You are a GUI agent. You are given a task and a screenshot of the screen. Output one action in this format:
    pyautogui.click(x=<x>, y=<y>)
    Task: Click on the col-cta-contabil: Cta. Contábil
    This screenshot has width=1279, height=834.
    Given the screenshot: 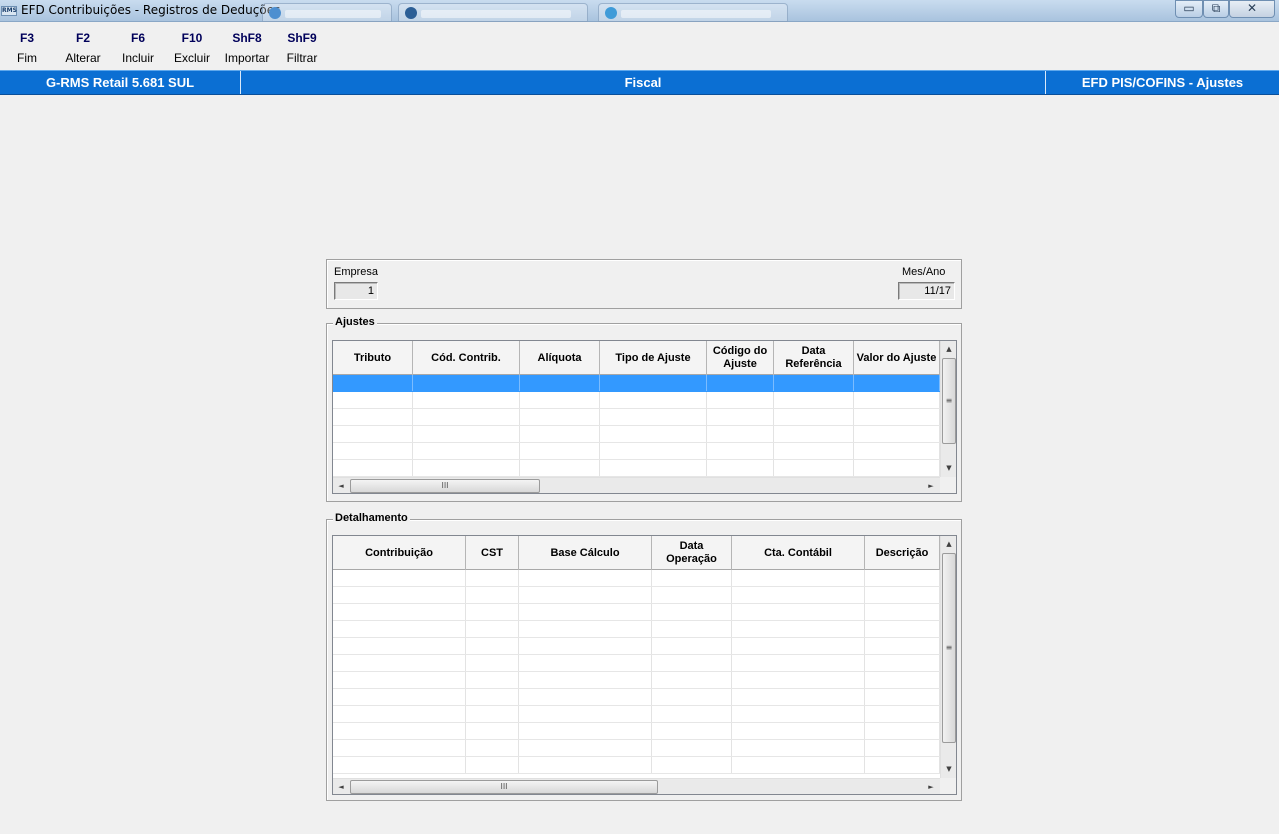 What is the action you would take?
    pyautogui.click(x=798, y=553)
    